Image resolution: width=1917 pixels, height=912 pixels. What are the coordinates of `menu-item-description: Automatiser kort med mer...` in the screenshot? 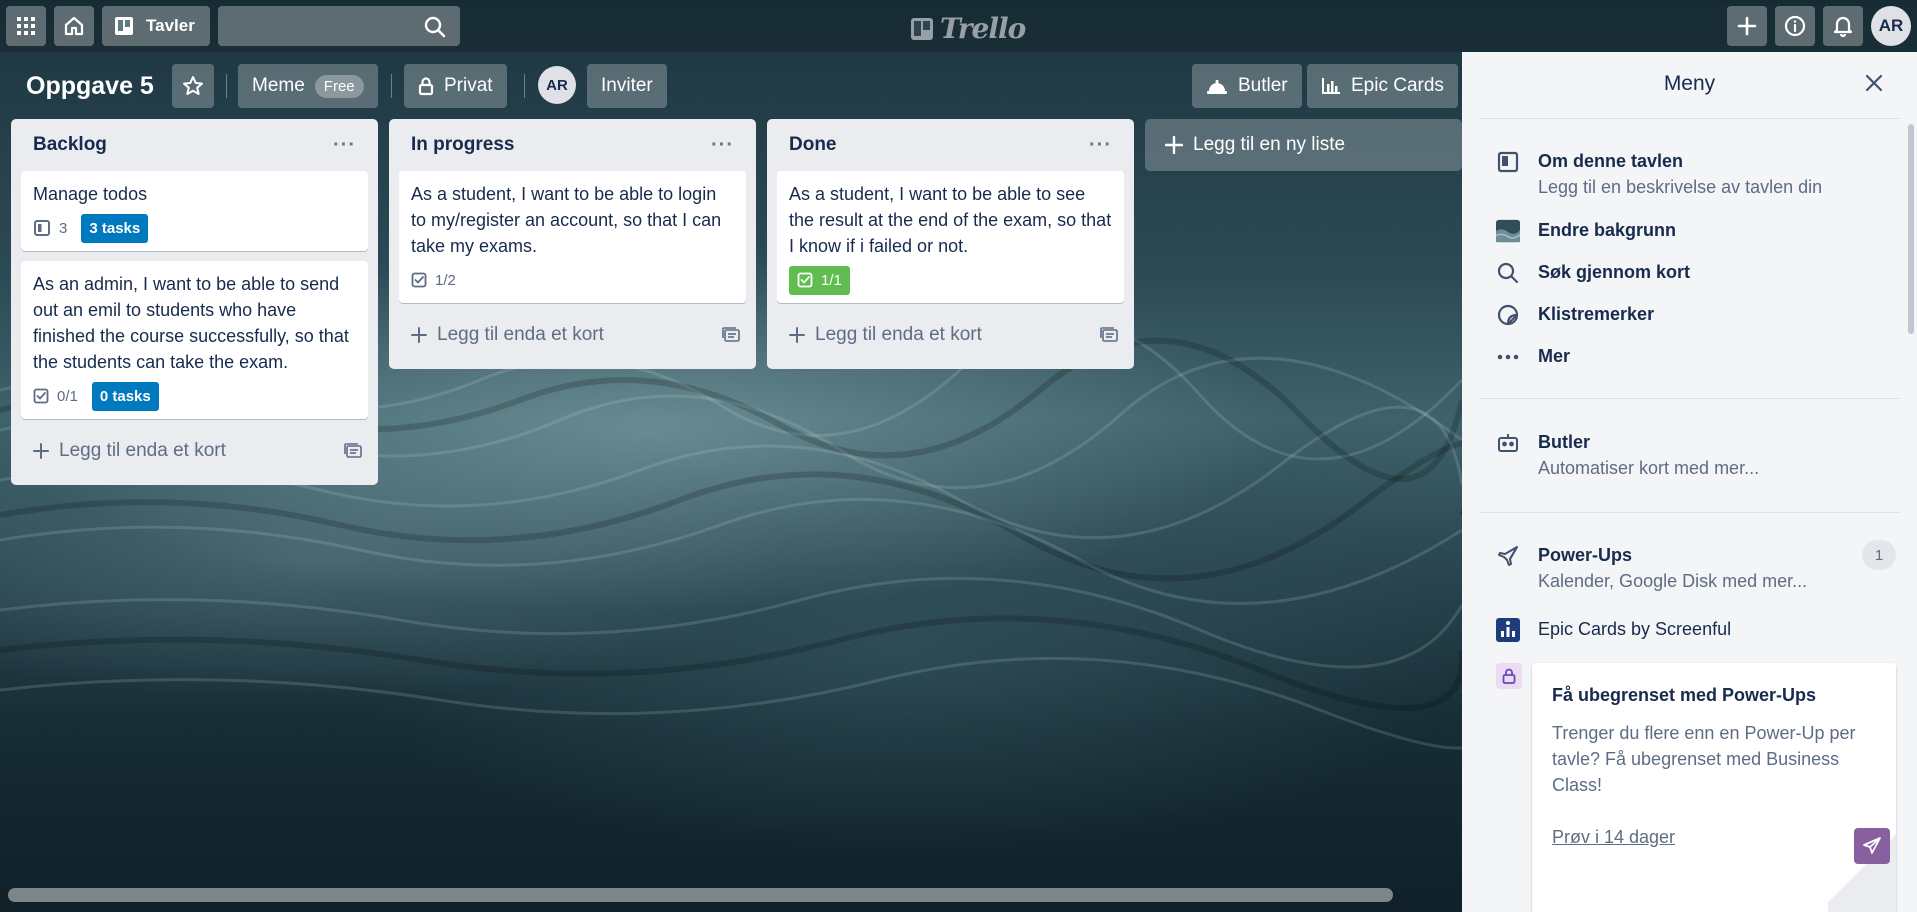 It's located at (1649, 468).